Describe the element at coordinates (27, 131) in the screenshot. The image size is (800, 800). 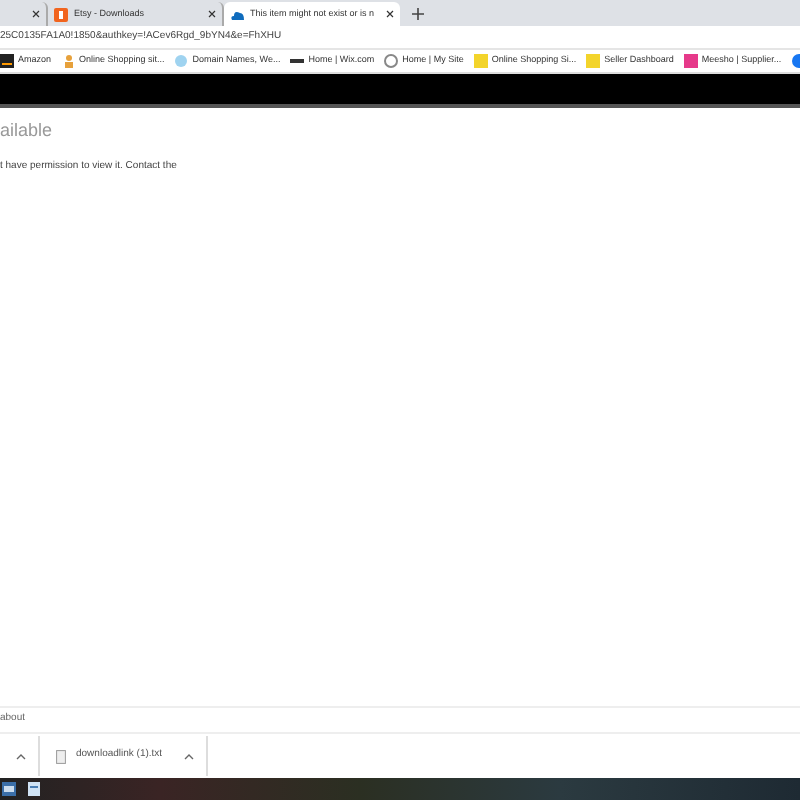
I see `page-heading: ailable` at that location.